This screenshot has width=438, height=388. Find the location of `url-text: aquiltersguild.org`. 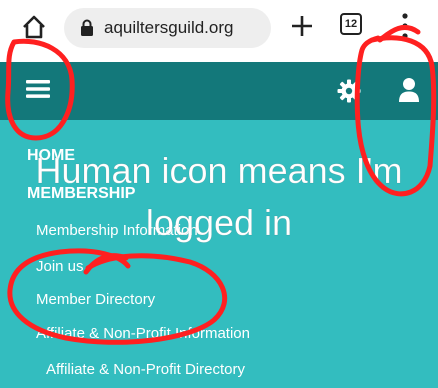

url-text: aquiltersguild.org is located at coordinates (169, 27).